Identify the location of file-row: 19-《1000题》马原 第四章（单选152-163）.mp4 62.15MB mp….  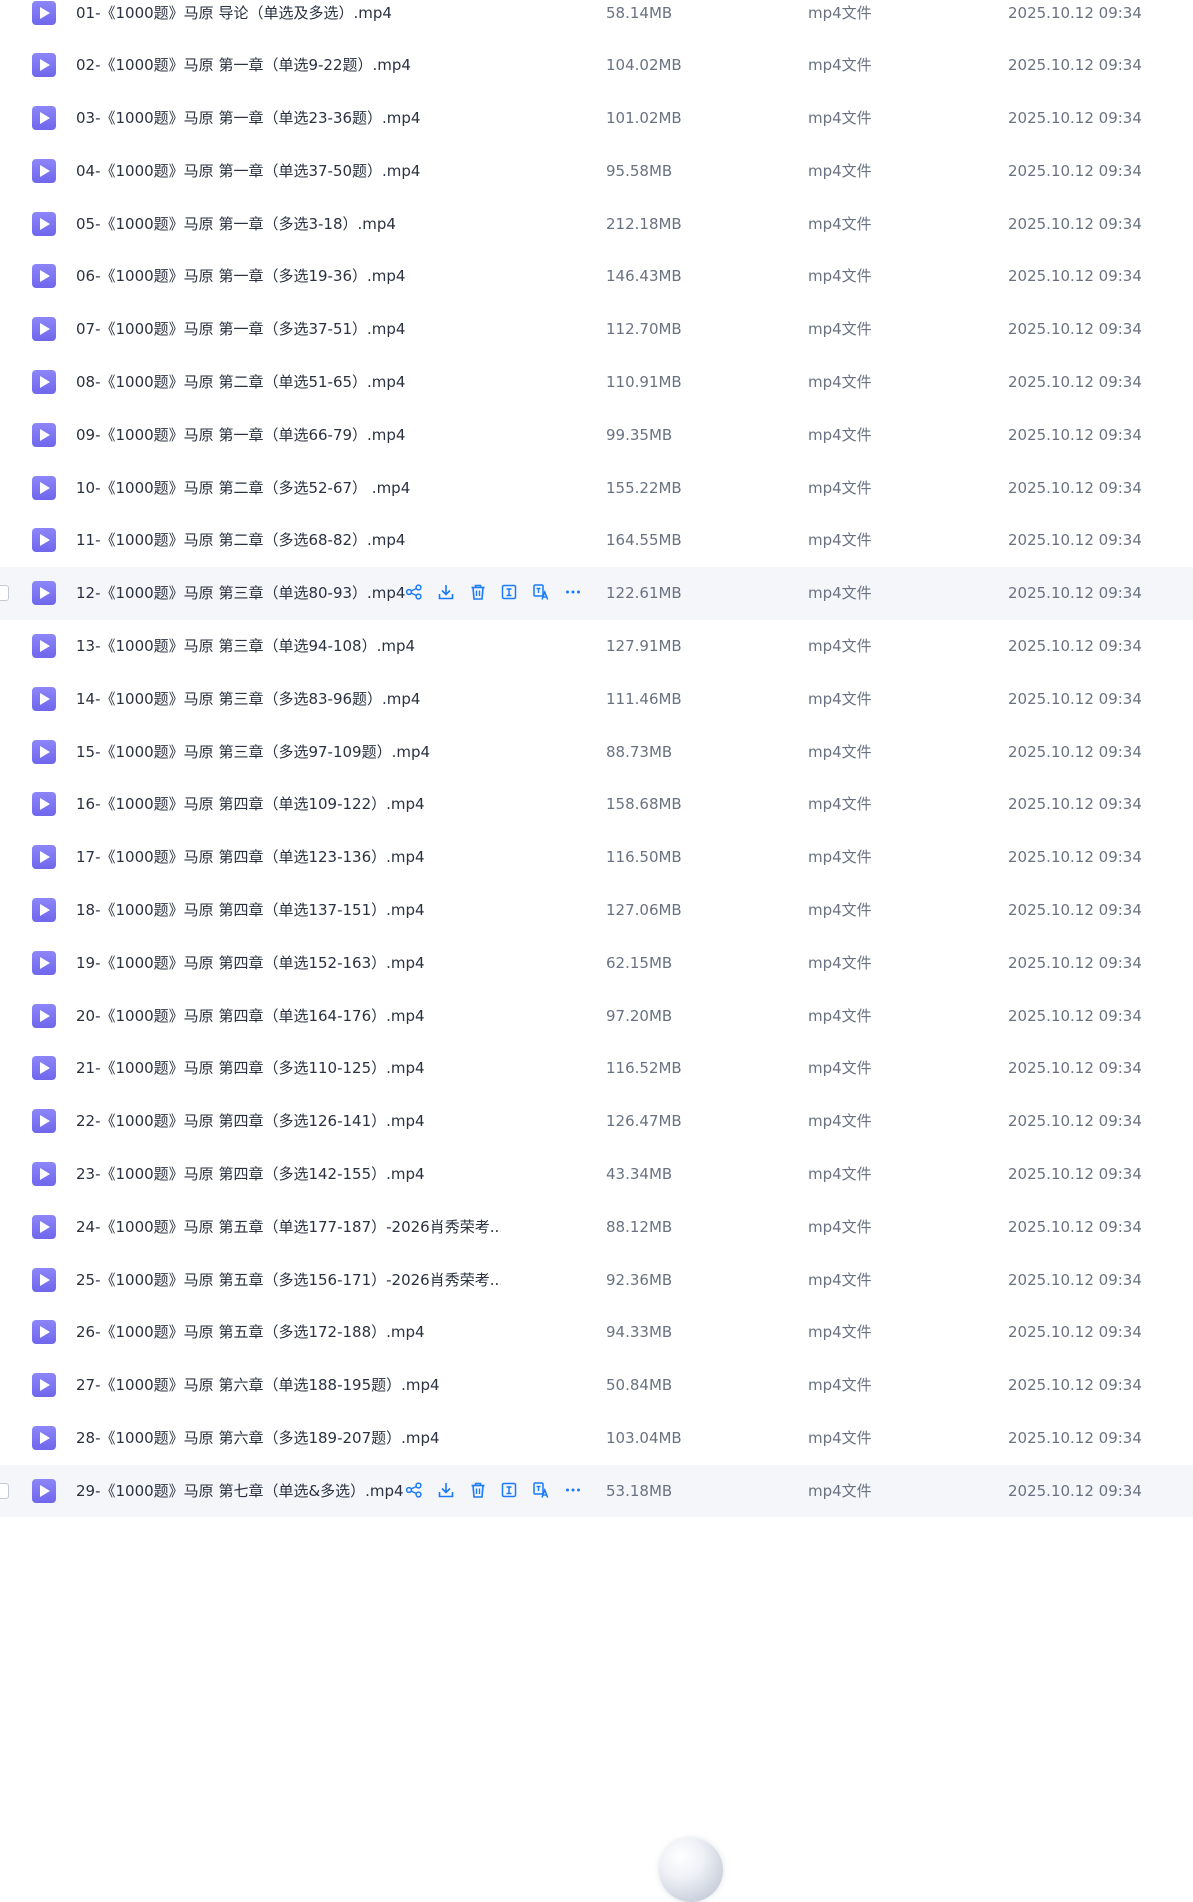
(596, 963).